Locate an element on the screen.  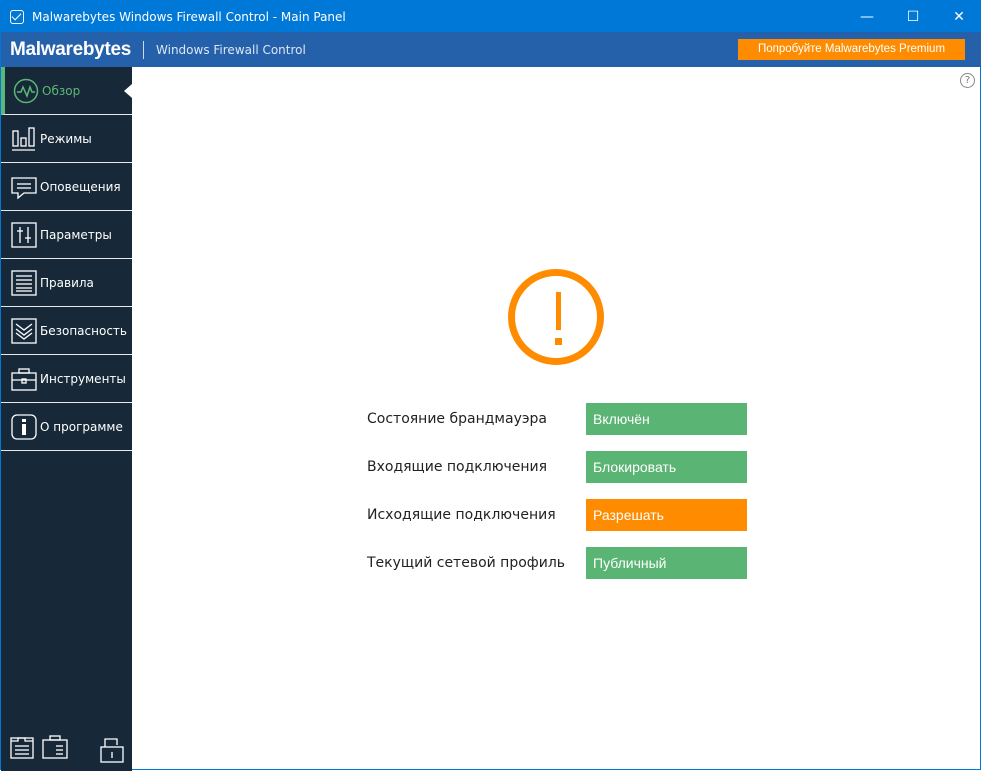
status-label: Входящие подключения is located at coordinates (457, 467).